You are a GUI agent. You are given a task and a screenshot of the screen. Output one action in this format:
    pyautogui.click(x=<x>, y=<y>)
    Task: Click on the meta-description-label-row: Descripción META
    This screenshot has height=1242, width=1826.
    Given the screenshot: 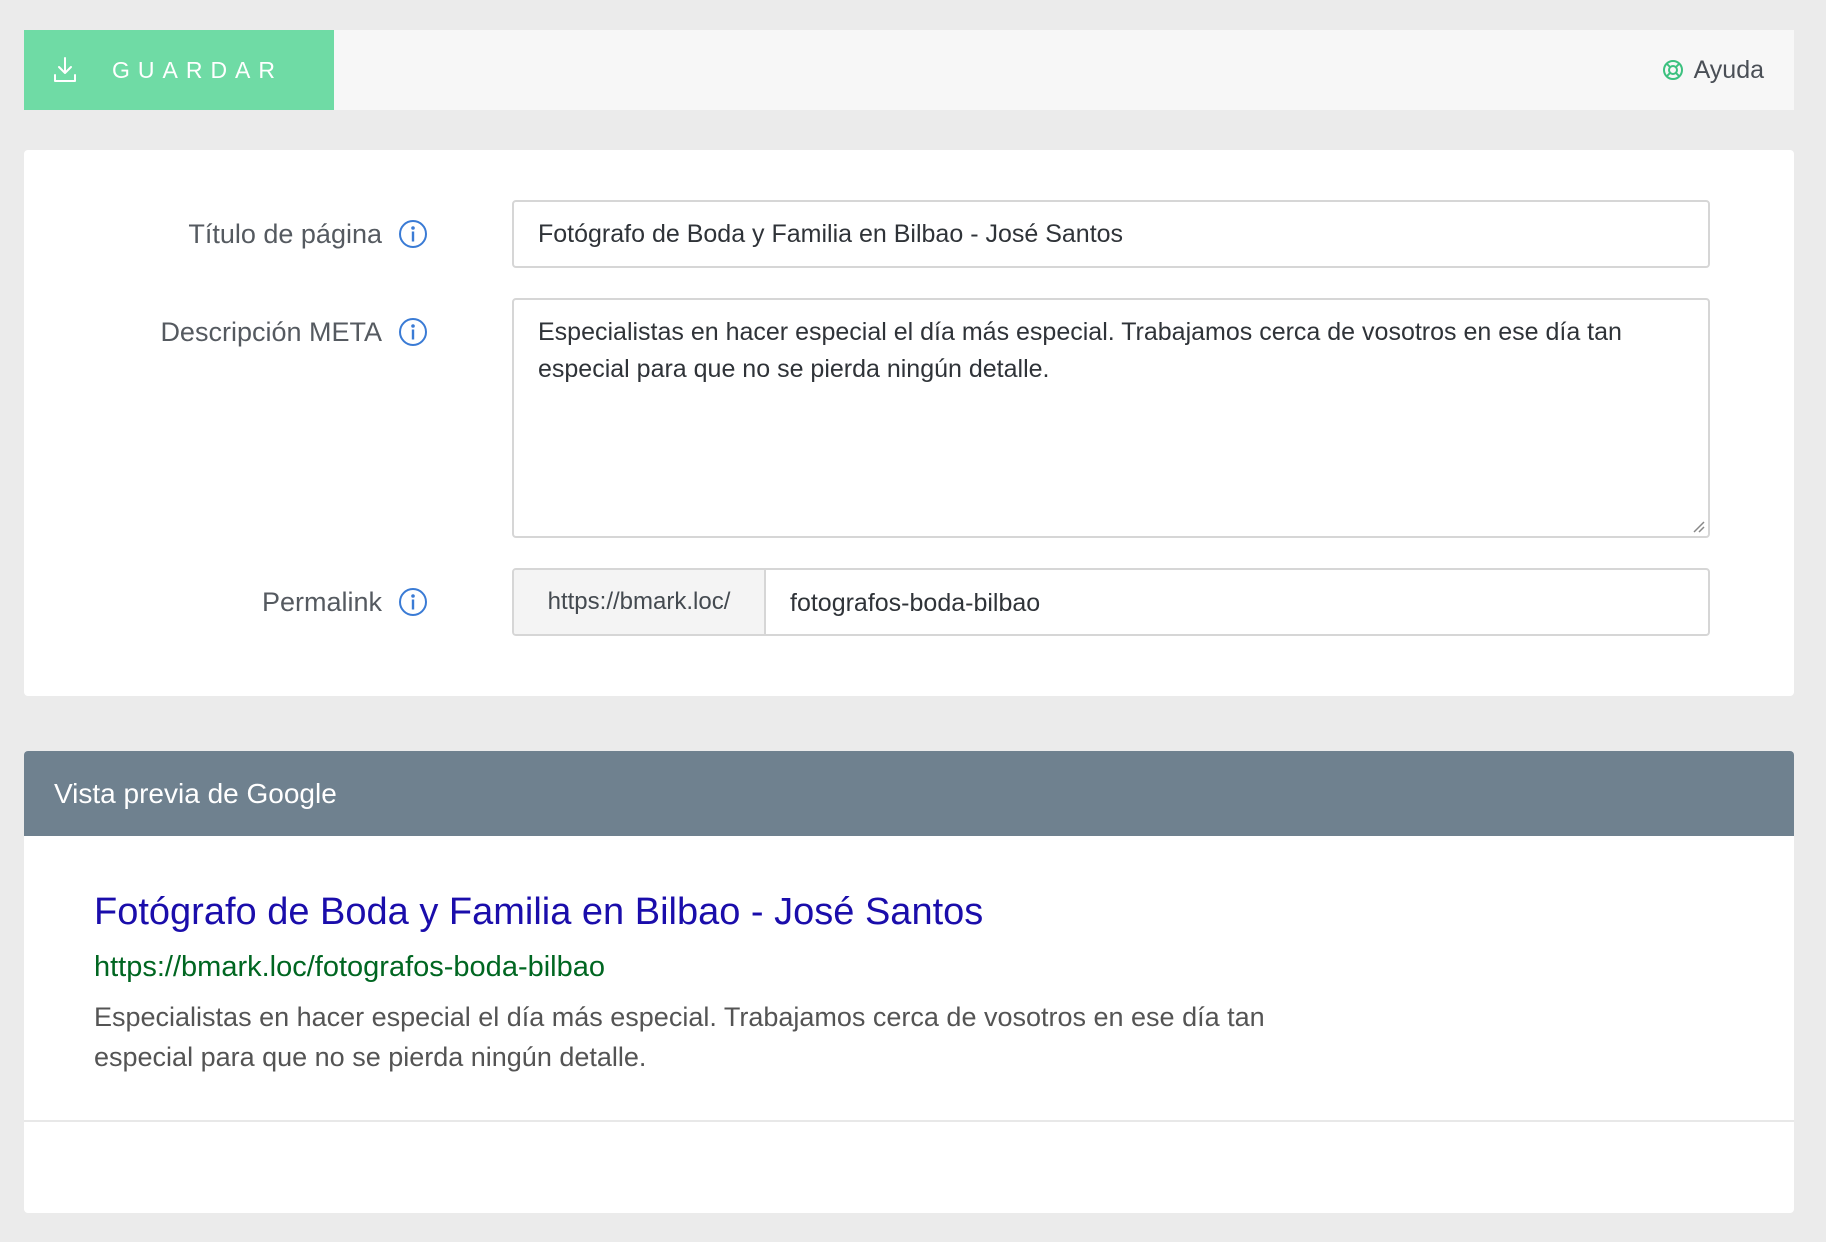 What is the action you would take?
    pyautogui.click(x=294, y=332)
    